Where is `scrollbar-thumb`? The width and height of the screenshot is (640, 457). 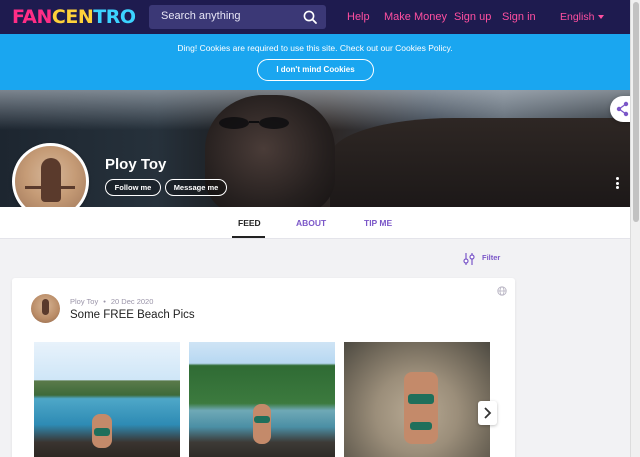 scrollbar-thumb is located at coordinates (636, 112).